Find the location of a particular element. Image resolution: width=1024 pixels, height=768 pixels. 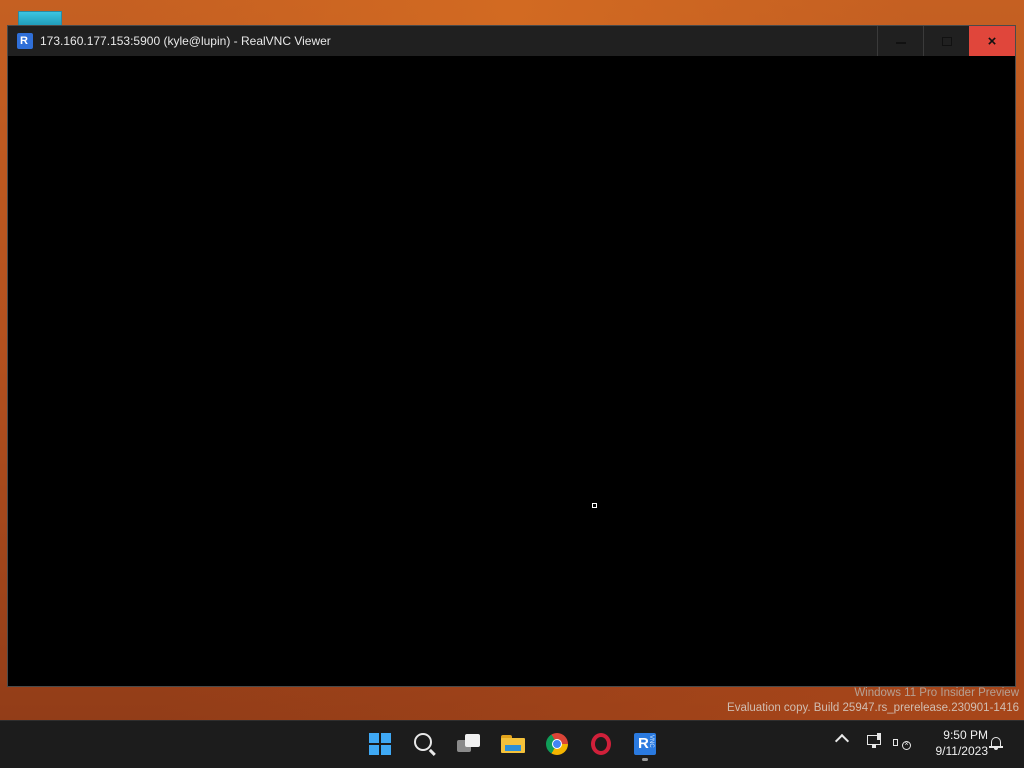

realvnc-viewer-button: R VNC is located at coordinates (645, 744).